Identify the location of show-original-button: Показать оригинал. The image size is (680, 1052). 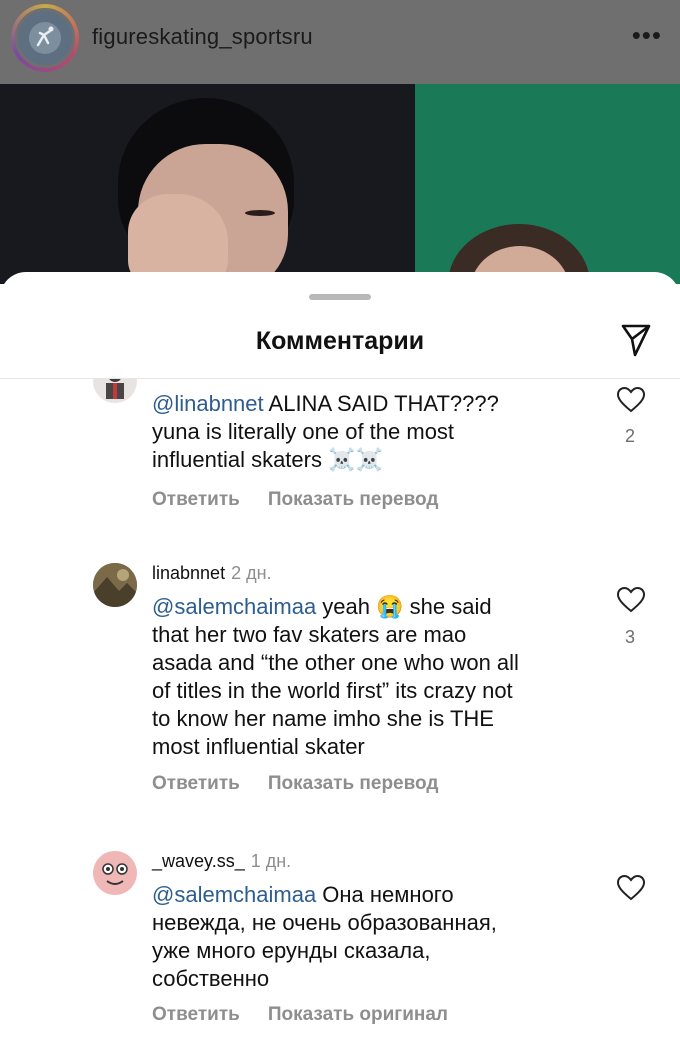
(358, 1014).